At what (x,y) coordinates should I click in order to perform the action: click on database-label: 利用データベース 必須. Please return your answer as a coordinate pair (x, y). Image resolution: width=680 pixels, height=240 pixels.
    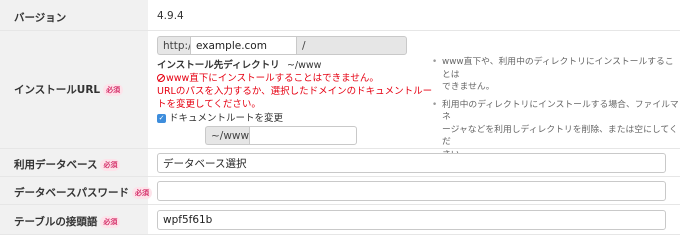
    Looking at the image, I should click on (67, 164).